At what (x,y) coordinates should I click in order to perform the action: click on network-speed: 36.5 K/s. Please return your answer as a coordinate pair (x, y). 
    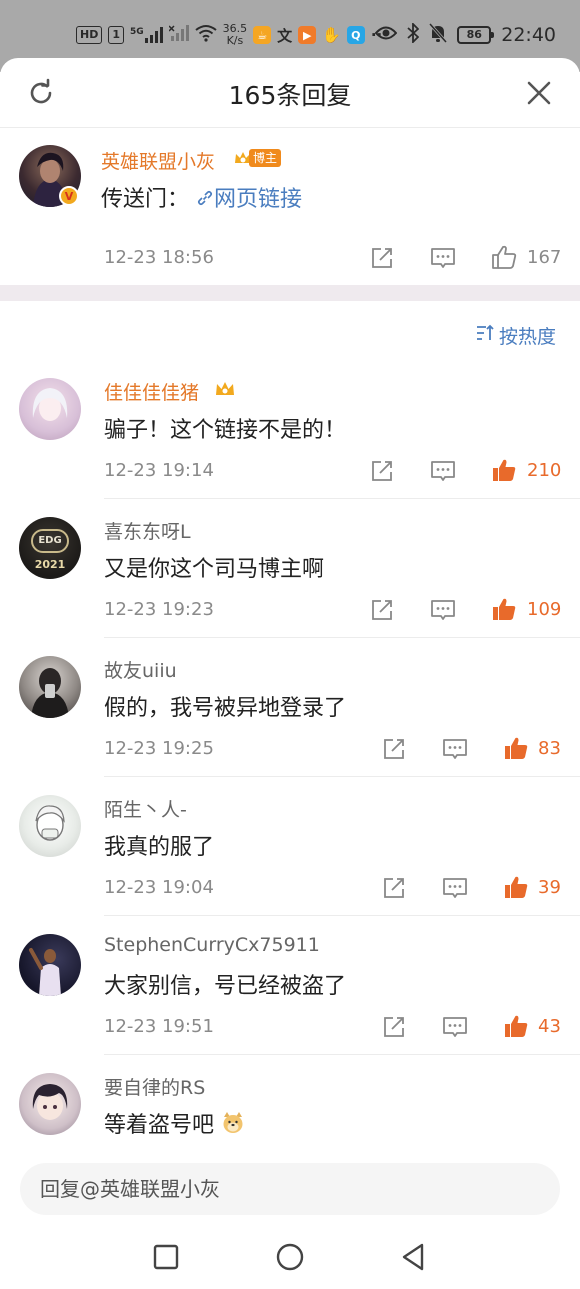
    Looking at the image, I should click on (235, 35).